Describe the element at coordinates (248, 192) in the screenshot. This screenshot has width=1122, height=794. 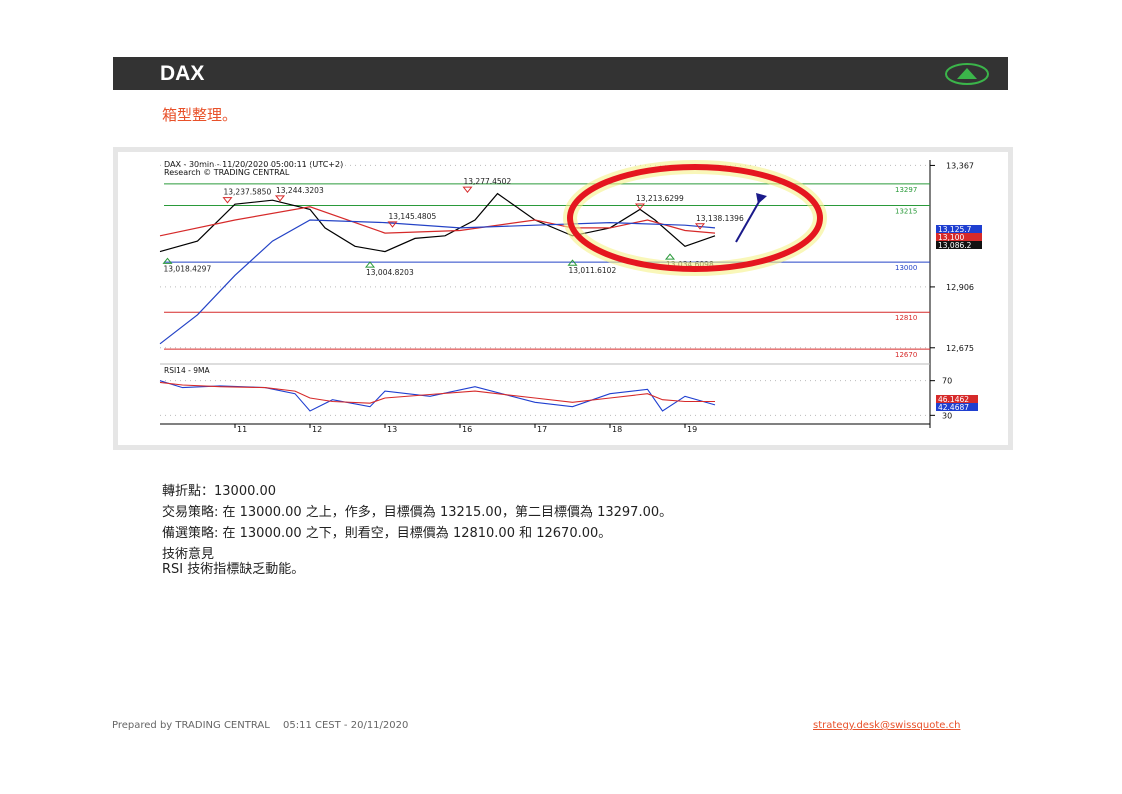
I see `high-annotation: 13,237.5850` at that location.